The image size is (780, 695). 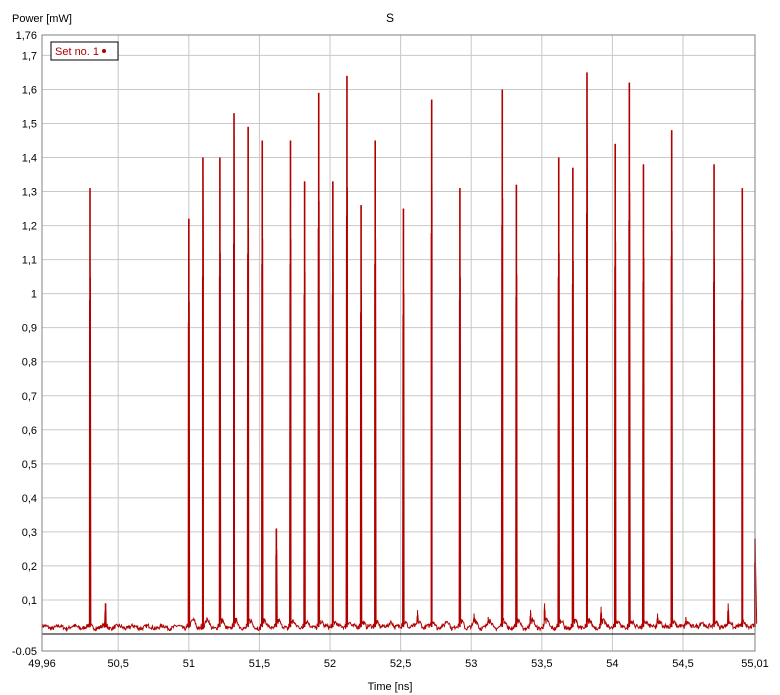 I want to click on y-tick-label: 1,6, so click(x=29, y=90).